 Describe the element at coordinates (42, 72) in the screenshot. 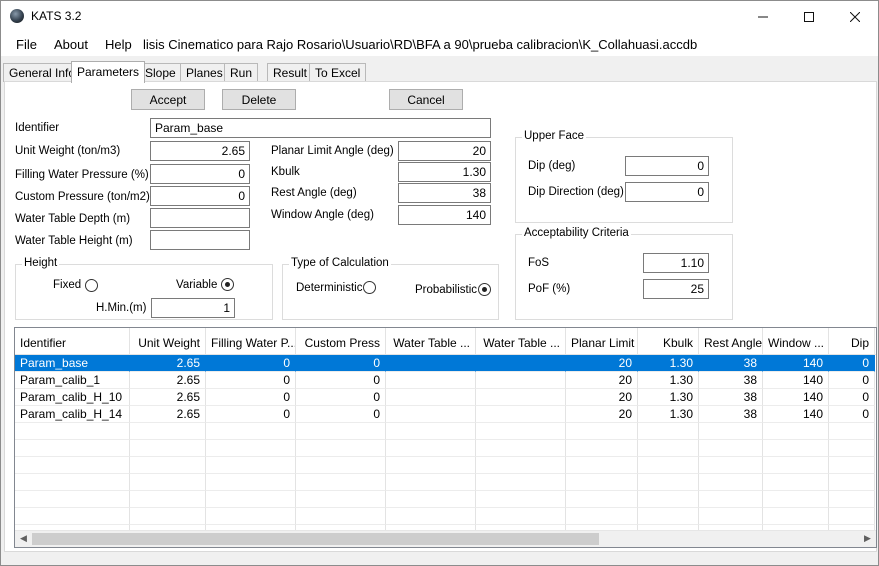

I see `tab-general-info: General Info` at that location.